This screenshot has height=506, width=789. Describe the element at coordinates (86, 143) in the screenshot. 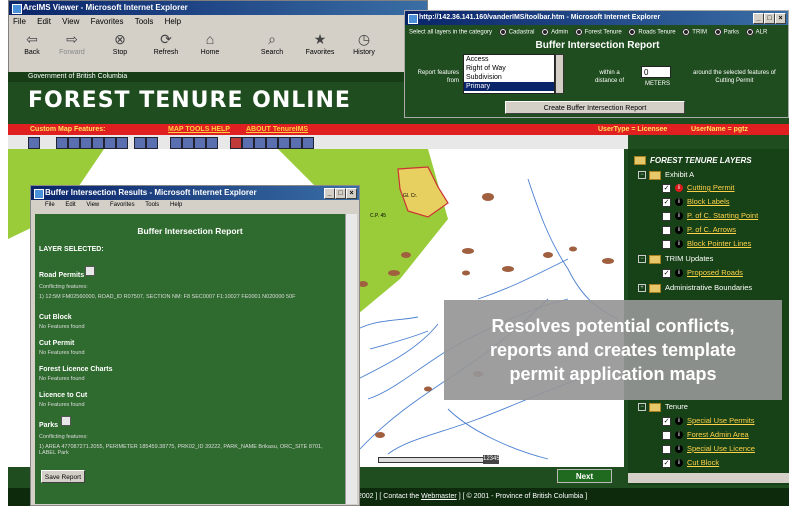

I see `zoom-full-tool-icon` at that location.